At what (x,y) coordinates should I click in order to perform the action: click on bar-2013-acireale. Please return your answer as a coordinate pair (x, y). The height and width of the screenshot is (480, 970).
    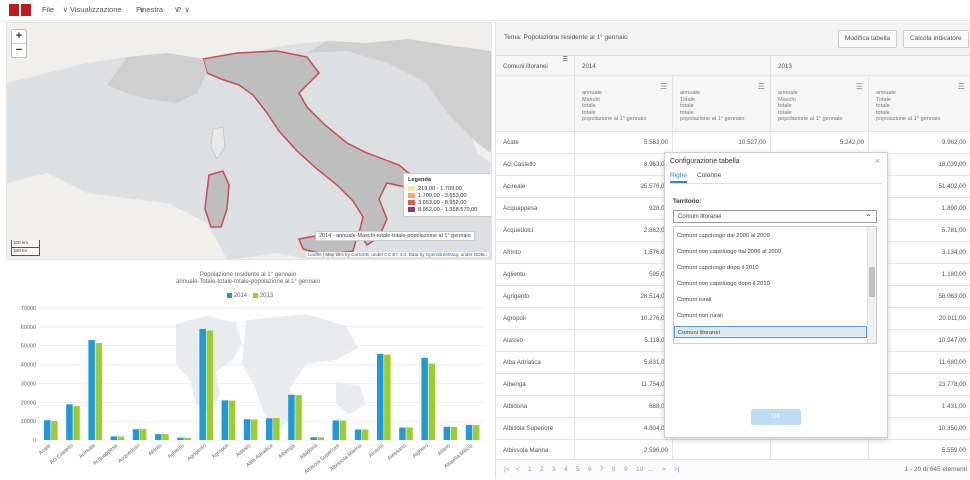
    Looking at the image, I should click on (99, 391).